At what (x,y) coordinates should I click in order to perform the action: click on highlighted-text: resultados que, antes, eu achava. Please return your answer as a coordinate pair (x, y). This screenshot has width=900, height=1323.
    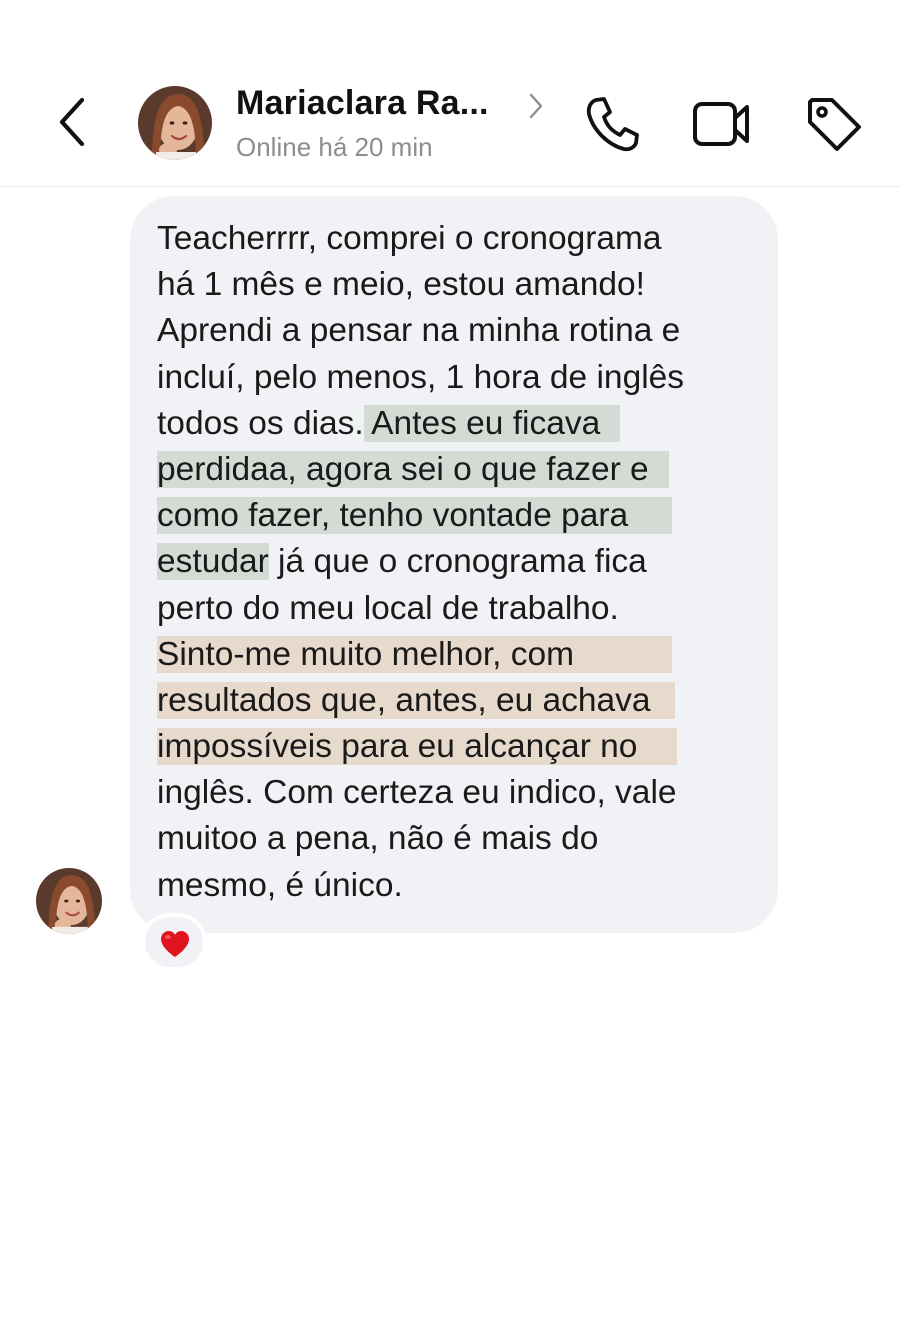
    Looking at the image, I should click on (416, 700).